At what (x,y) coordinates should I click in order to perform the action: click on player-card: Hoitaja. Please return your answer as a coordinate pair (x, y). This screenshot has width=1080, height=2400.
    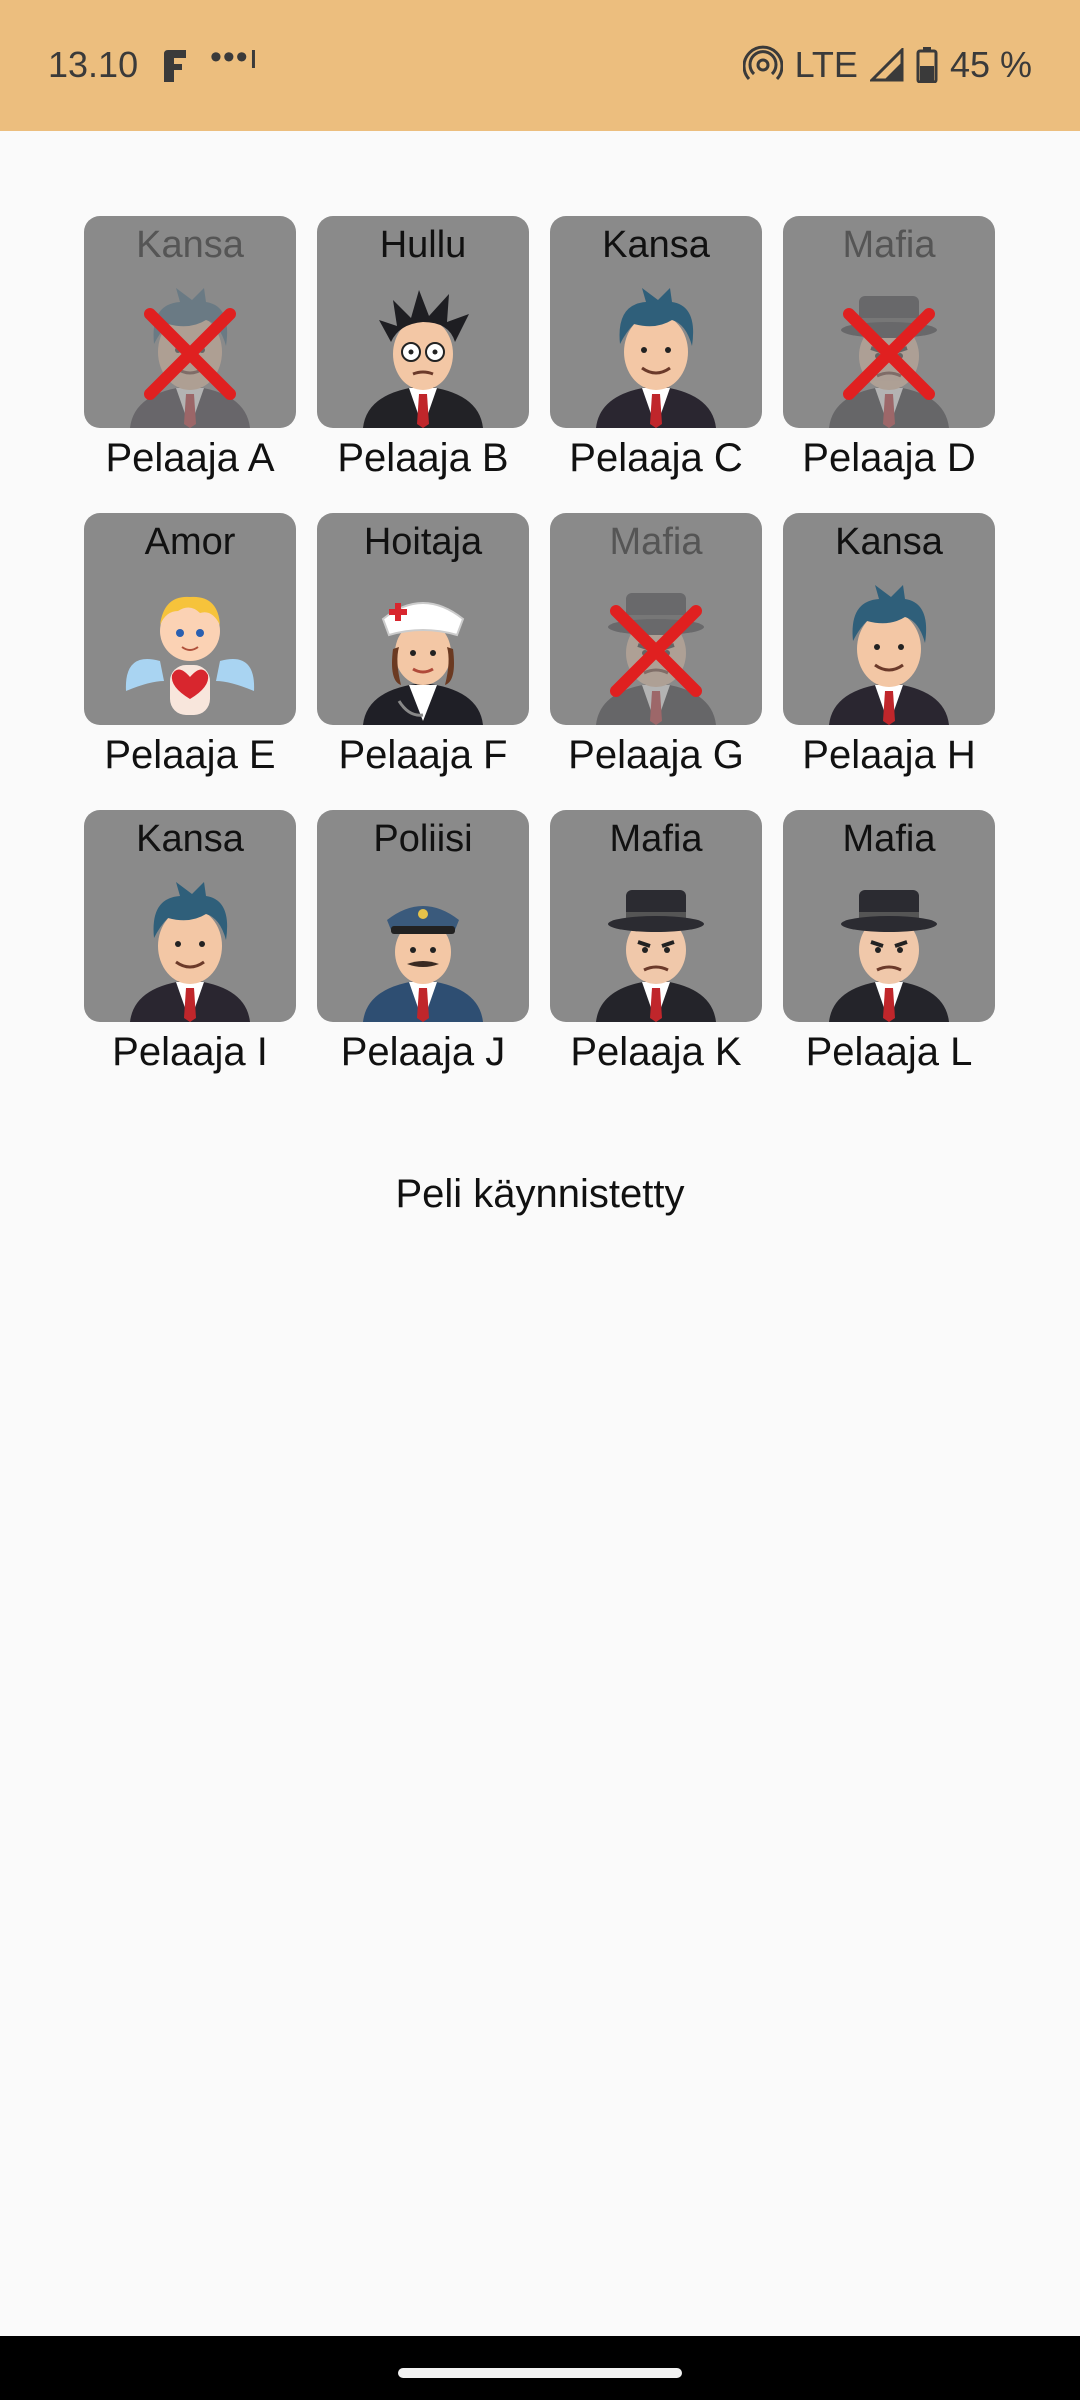
    Looking at the image, I should click on (423, 619).